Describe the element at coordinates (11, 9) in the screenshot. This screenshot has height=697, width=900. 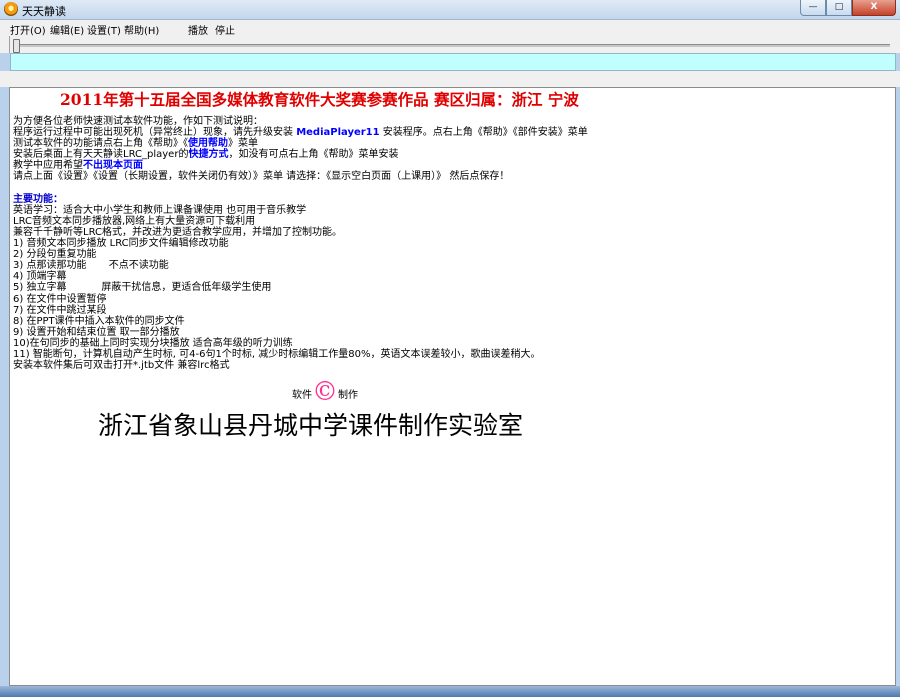
I see `app-icon` at that location.